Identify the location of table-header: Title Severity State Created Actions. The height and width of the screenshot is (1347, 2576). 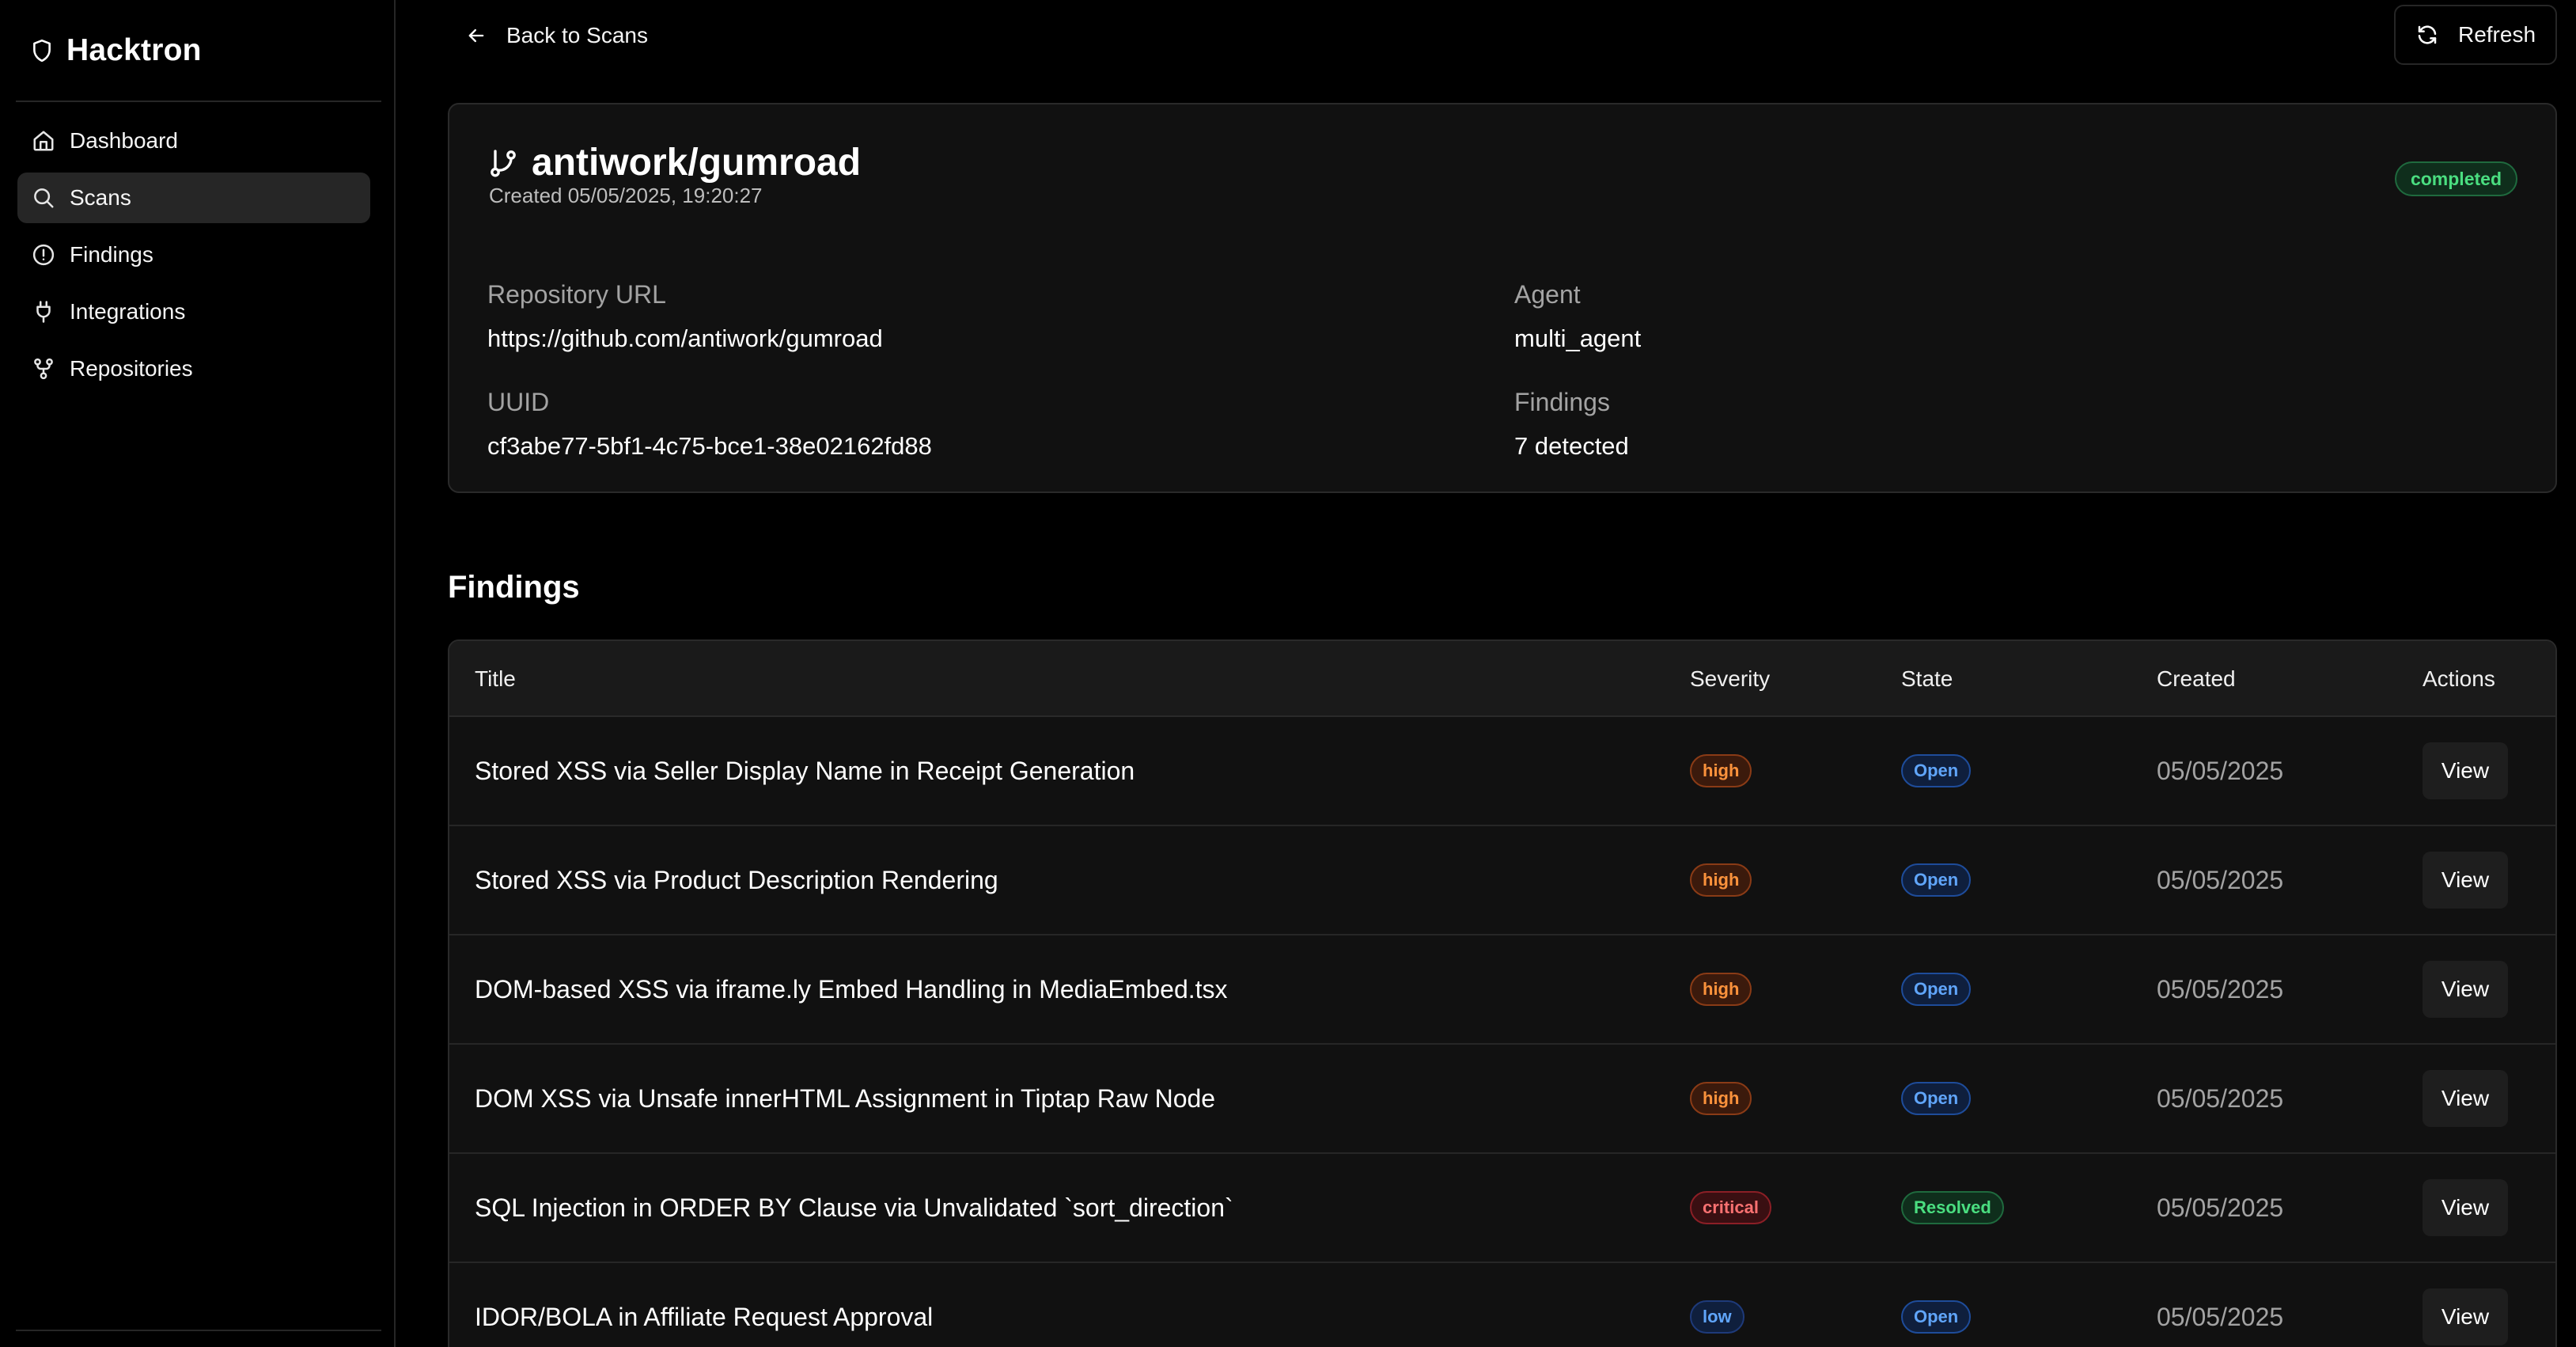
(1502, 679).